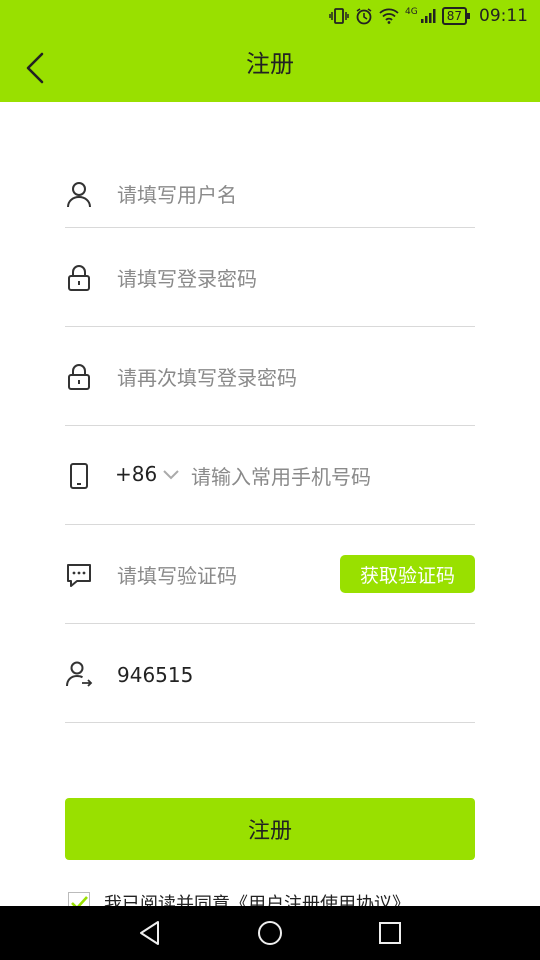  I want to click on title-bar: 注册, so click(270, 69).